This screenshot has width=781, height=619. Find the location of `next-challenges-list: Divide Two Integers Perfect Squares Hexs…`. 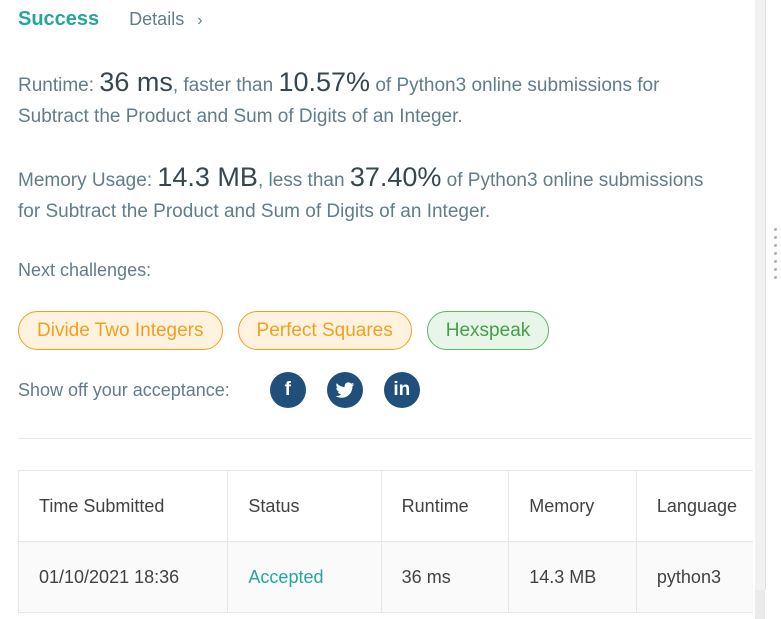

next-challenges-list: Divide Two Integers Perfect Squares Hexs… is located at coordinates (284, 330).